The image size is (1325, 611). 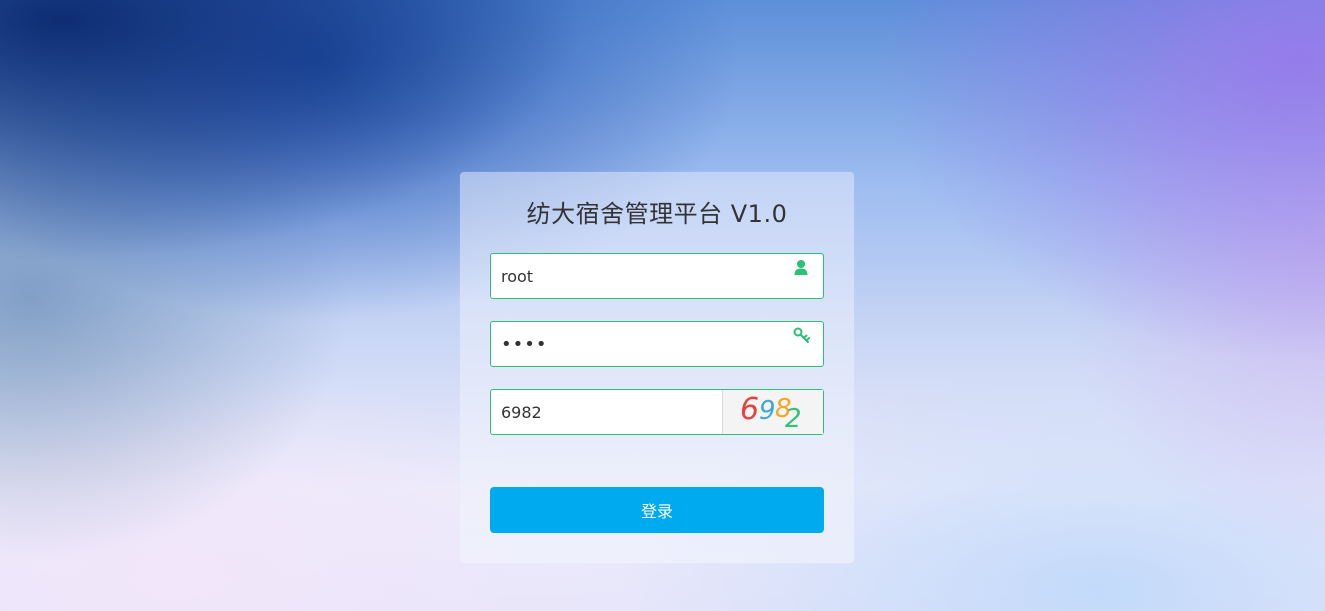 What do you see at coordinates (801, 336) in the screenshot?
I see `key-icon` at bounding box center [801, 336].